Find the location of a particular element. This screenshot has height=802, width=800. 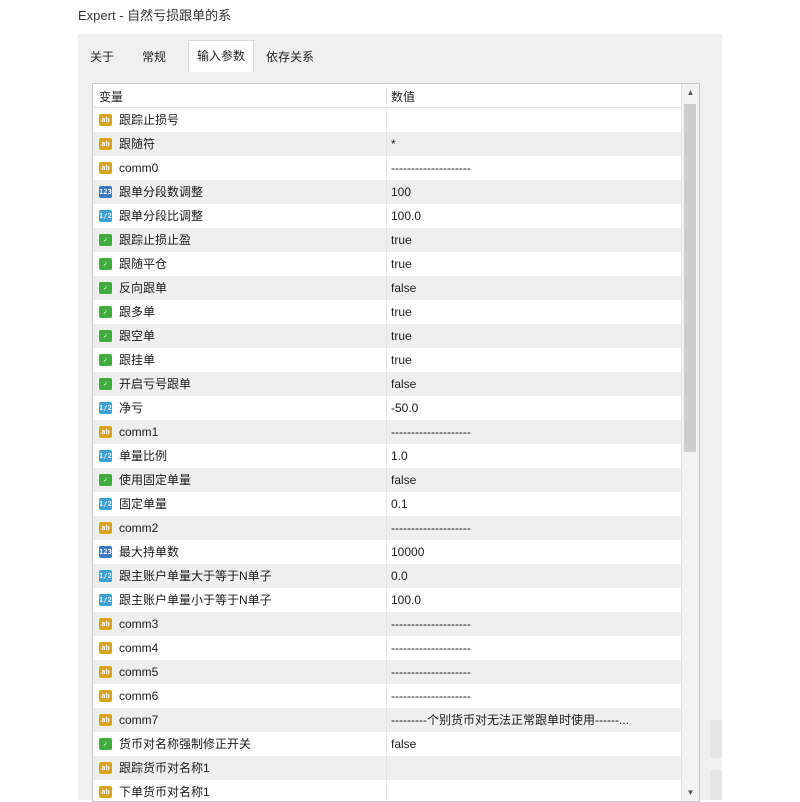

parameter-value: * is located at coordinates (393, 144).